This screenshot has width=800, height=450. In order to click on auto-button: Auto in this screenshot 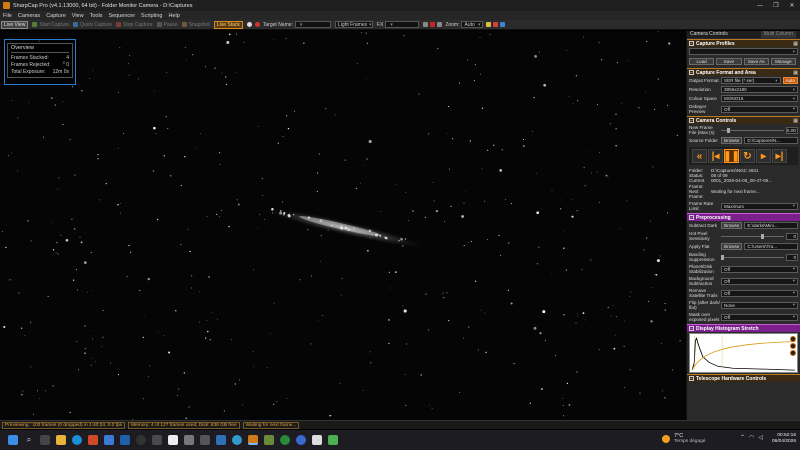, I will do `click(790, 80)`.